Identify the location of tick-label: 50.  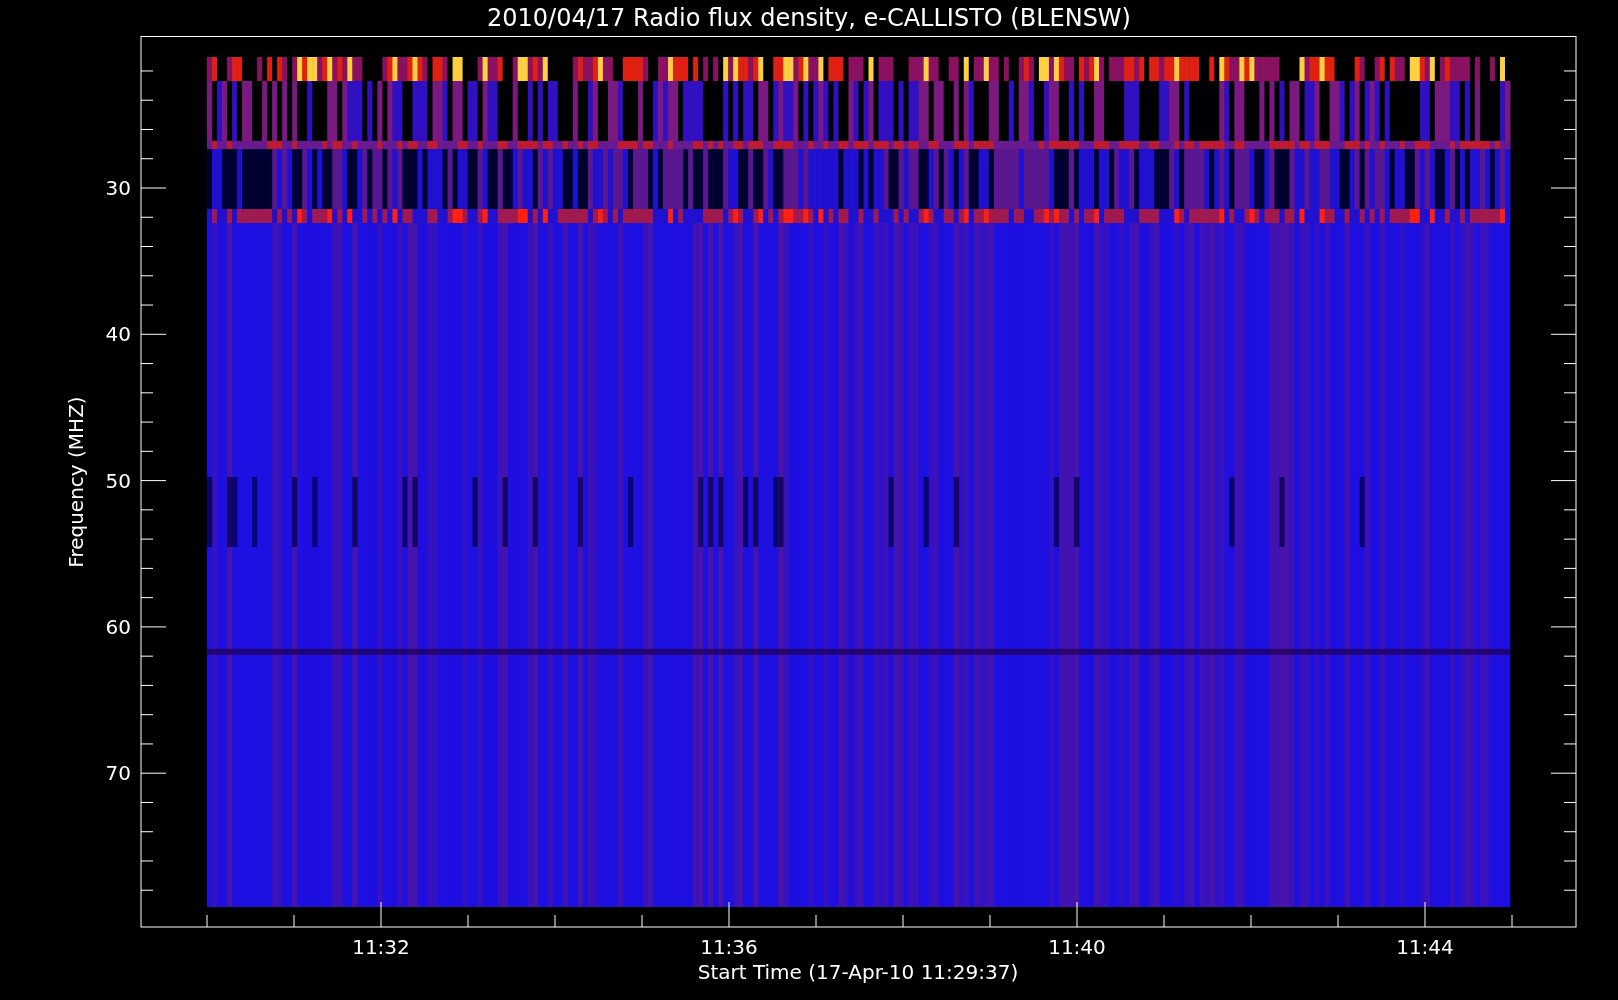
(118, 480).